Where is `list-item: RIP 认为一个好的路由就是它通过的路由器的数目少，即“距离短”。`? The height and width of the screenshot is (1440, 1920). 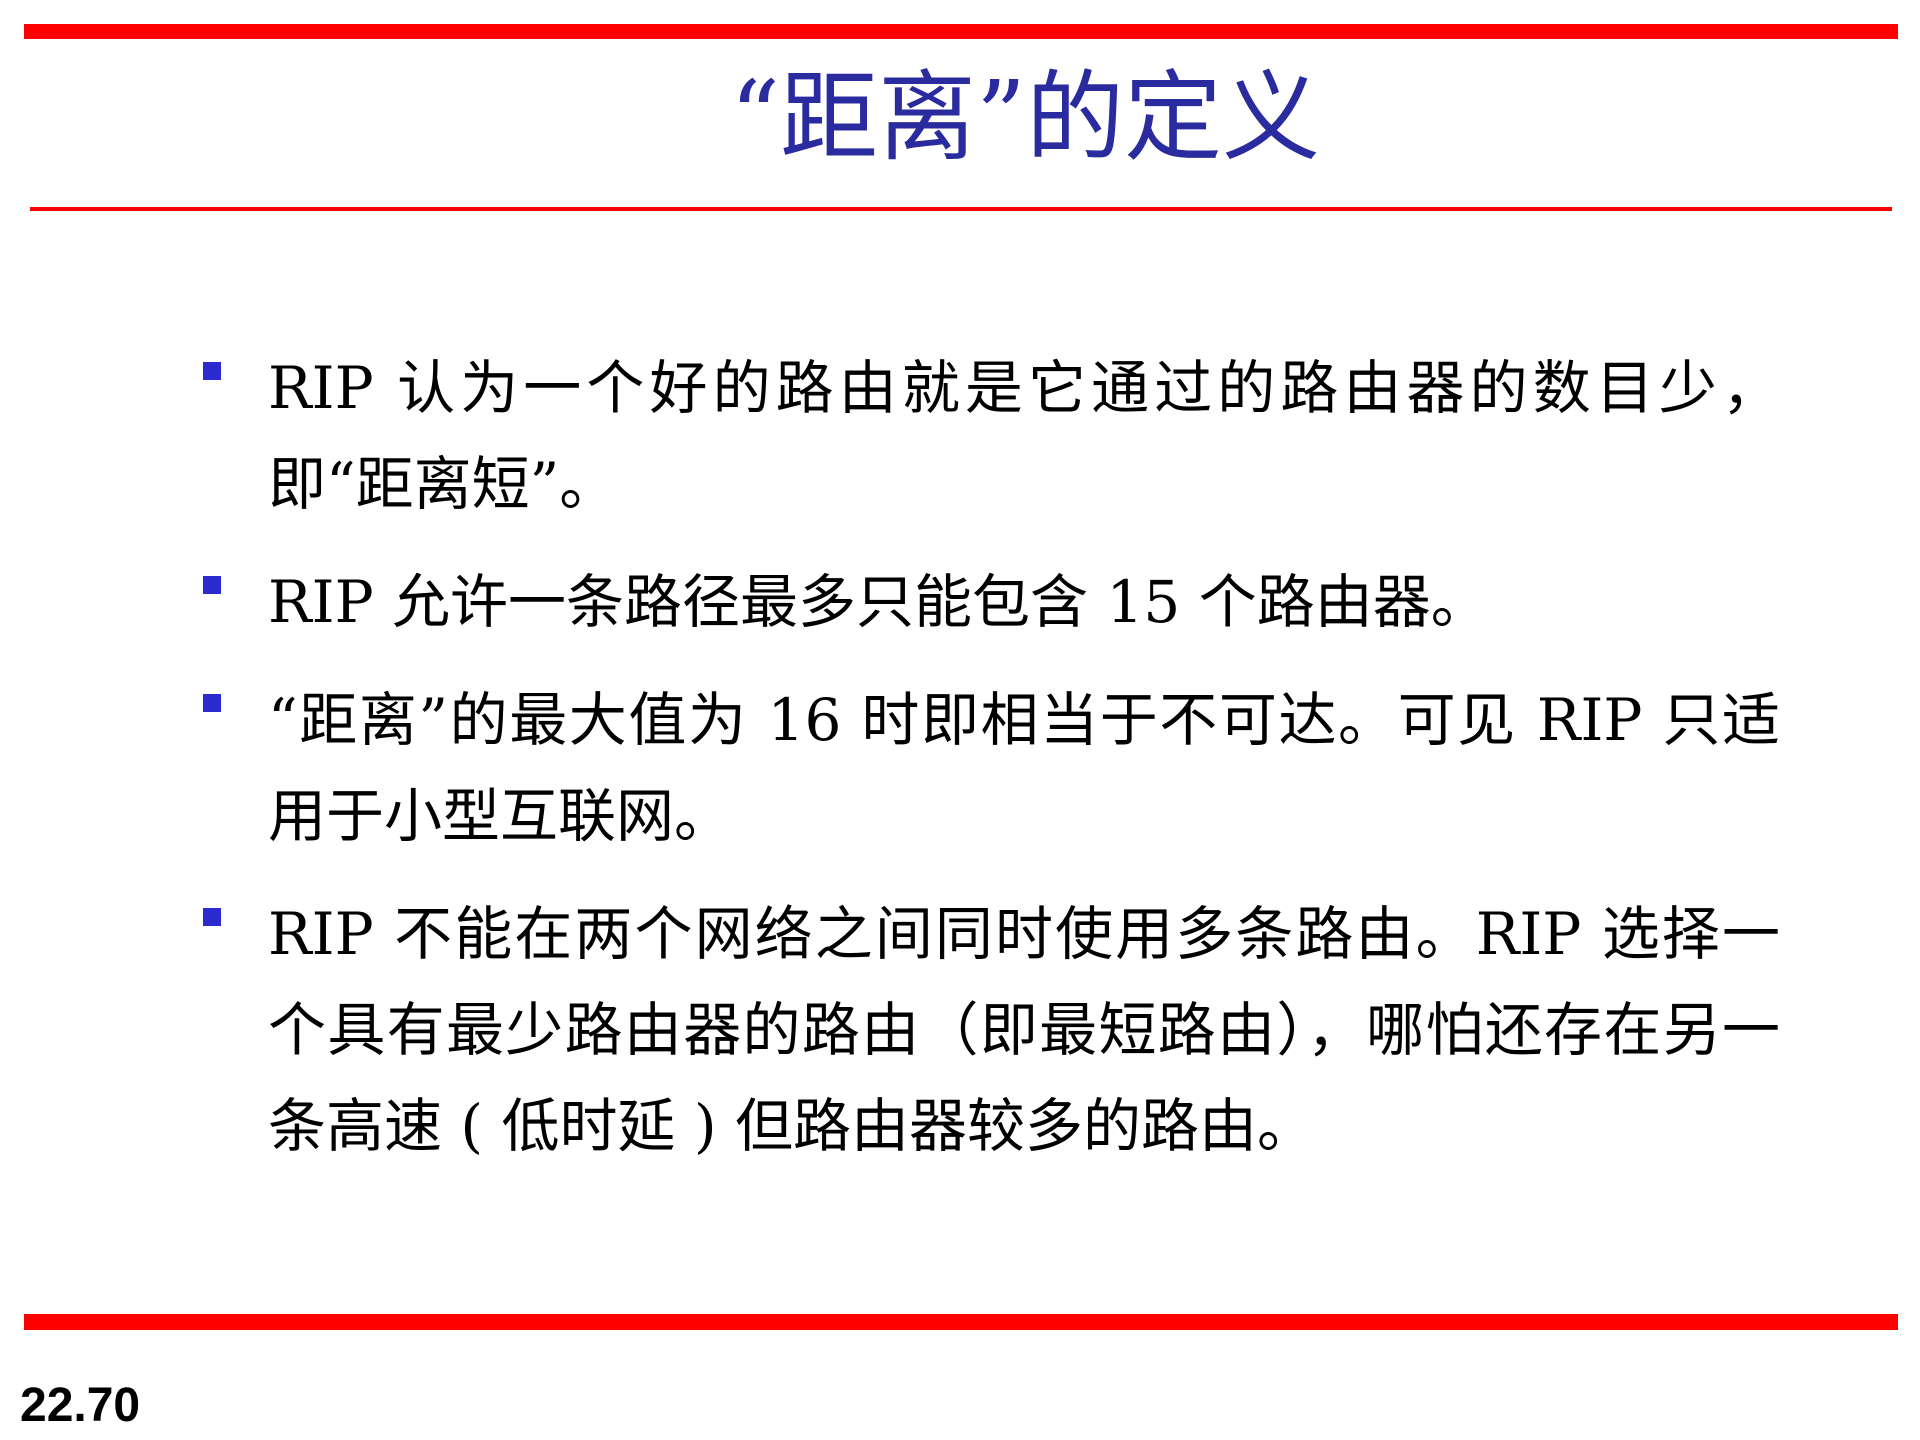
list-item: RIP 认为一个好的路由就是它通过的路由器的数目少，即“距离短”。 is located at coordinates (990, 436).